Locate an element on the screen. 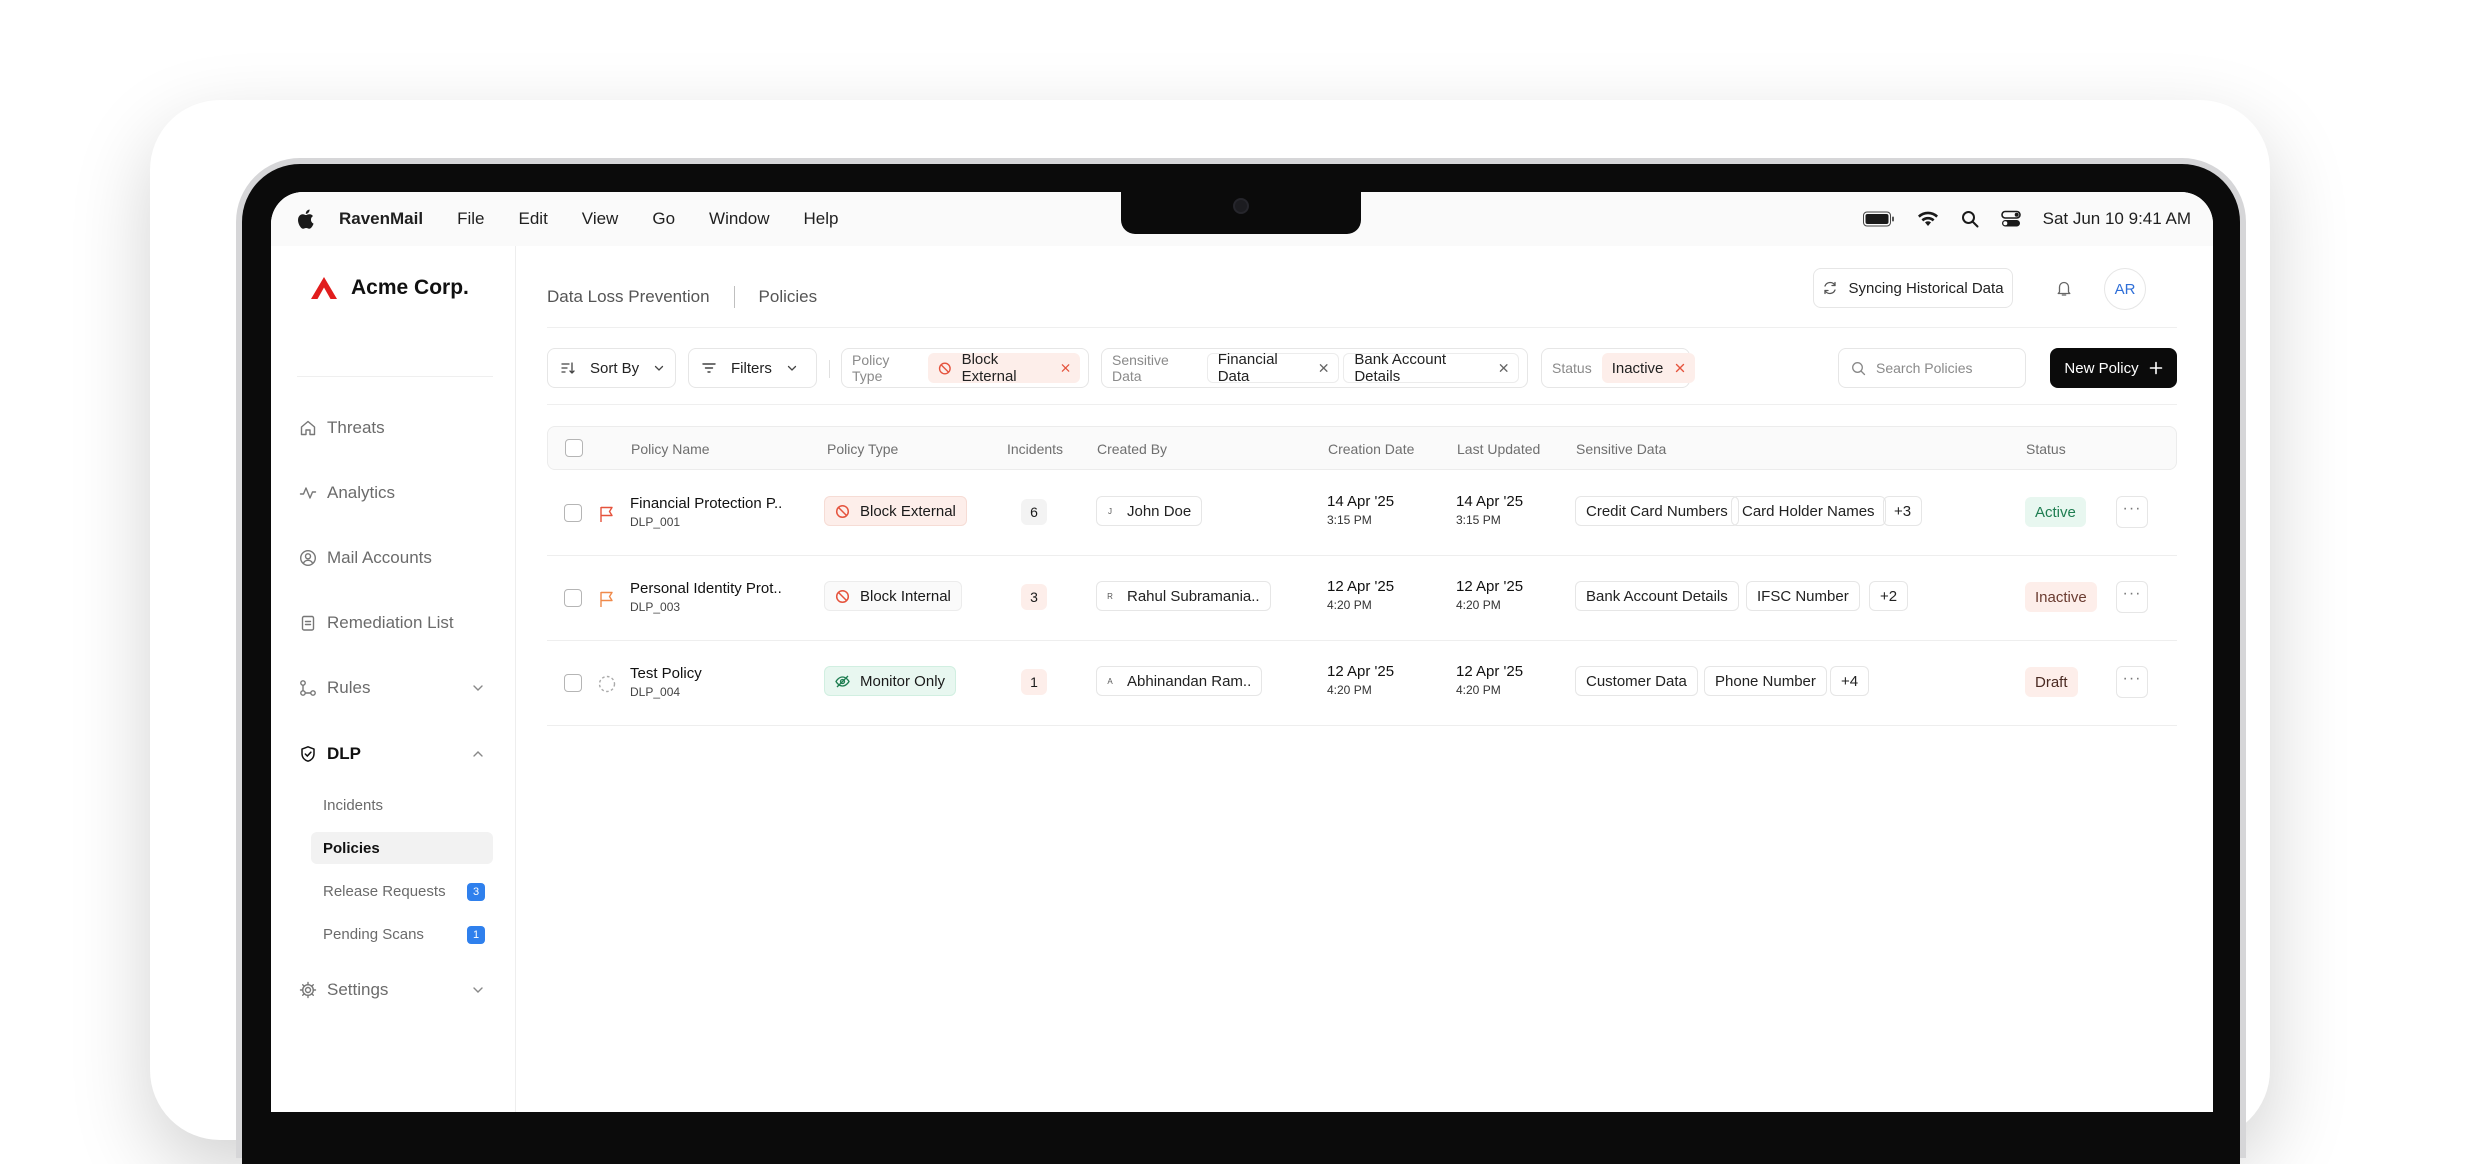 The image size is (2471, 1164). creation-date: 12 Apr '25 4:20 PM is located at coordinates (1360, 595).